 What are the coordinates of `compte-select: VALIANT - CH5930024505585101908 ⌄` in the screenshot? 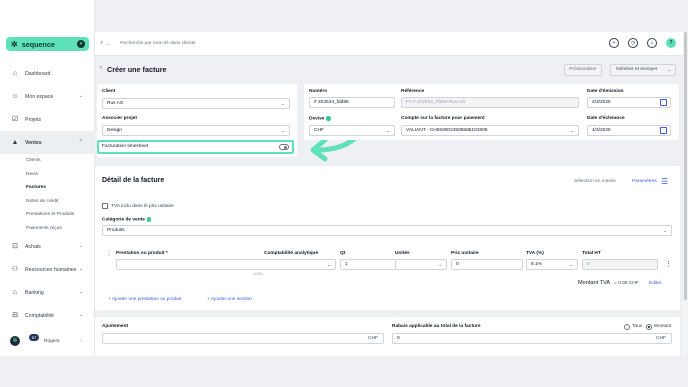 It's located at (490, 130).